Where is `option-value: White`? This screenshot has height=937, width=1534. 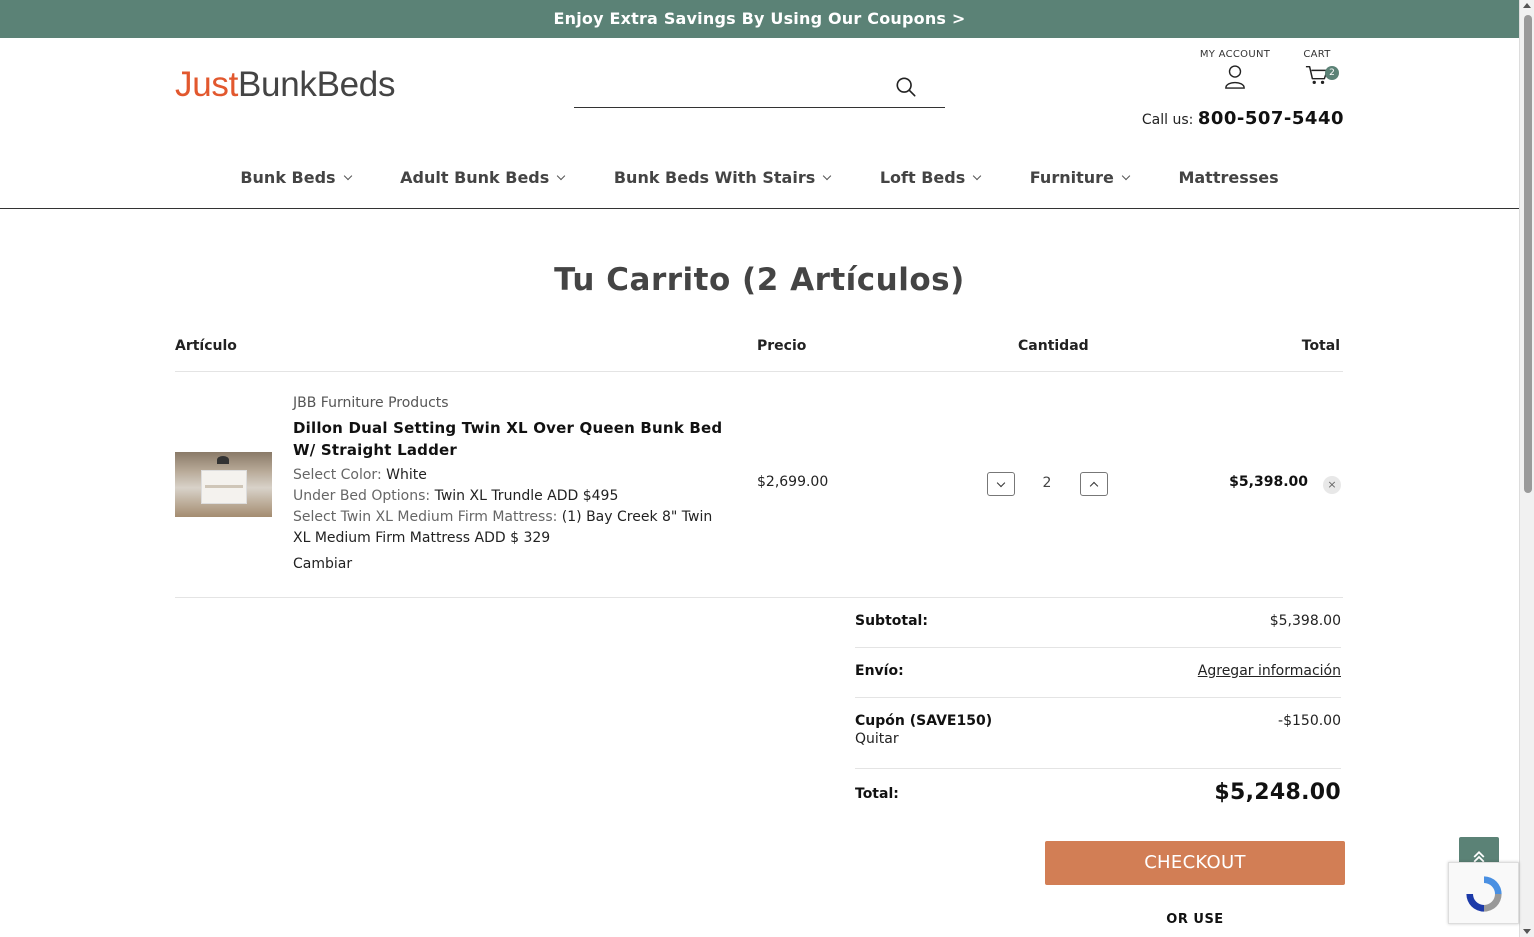
option-value: White is located at coordinates (406, 475).